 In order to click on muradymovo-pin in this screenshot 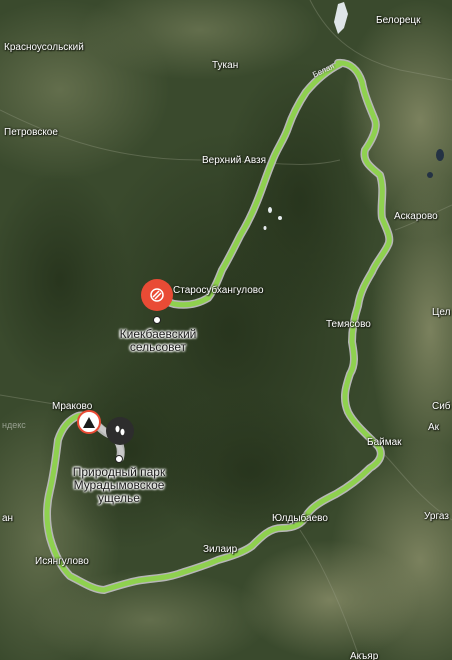, I will do `click(120, 431)`.